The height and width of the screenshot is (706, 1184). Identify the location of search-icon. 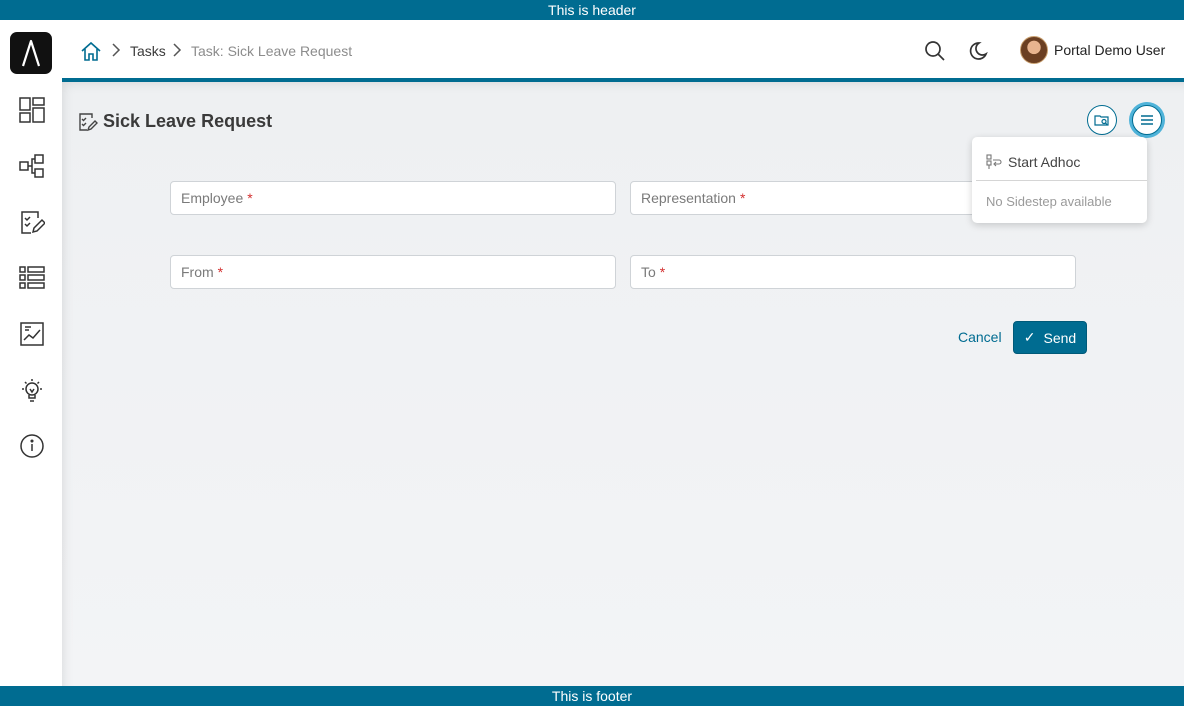
(935, 51).